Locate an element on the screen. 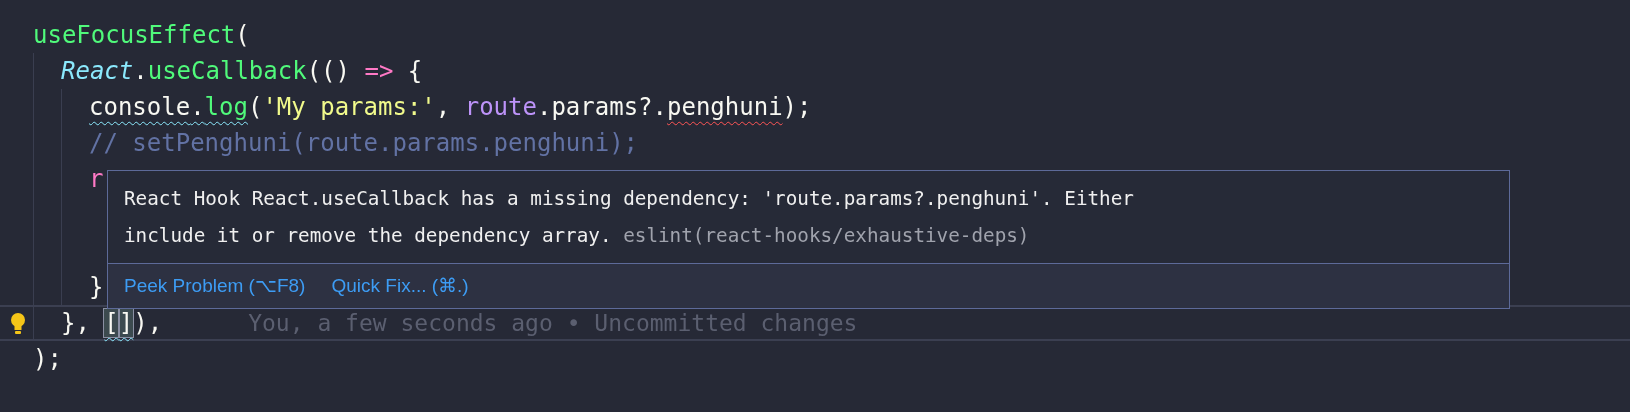  code-line: useFocusEffect( is located at coordinates (141, 35).